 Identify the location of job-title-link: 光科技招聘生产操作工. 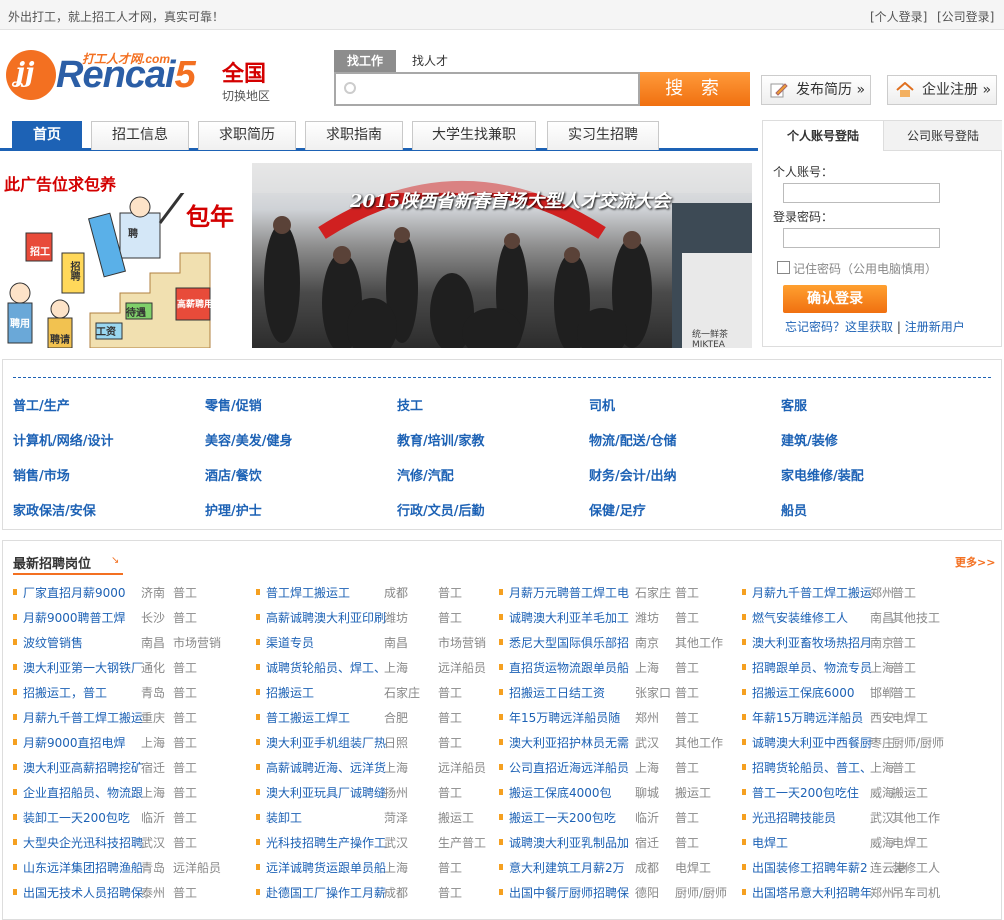
(326, 842).